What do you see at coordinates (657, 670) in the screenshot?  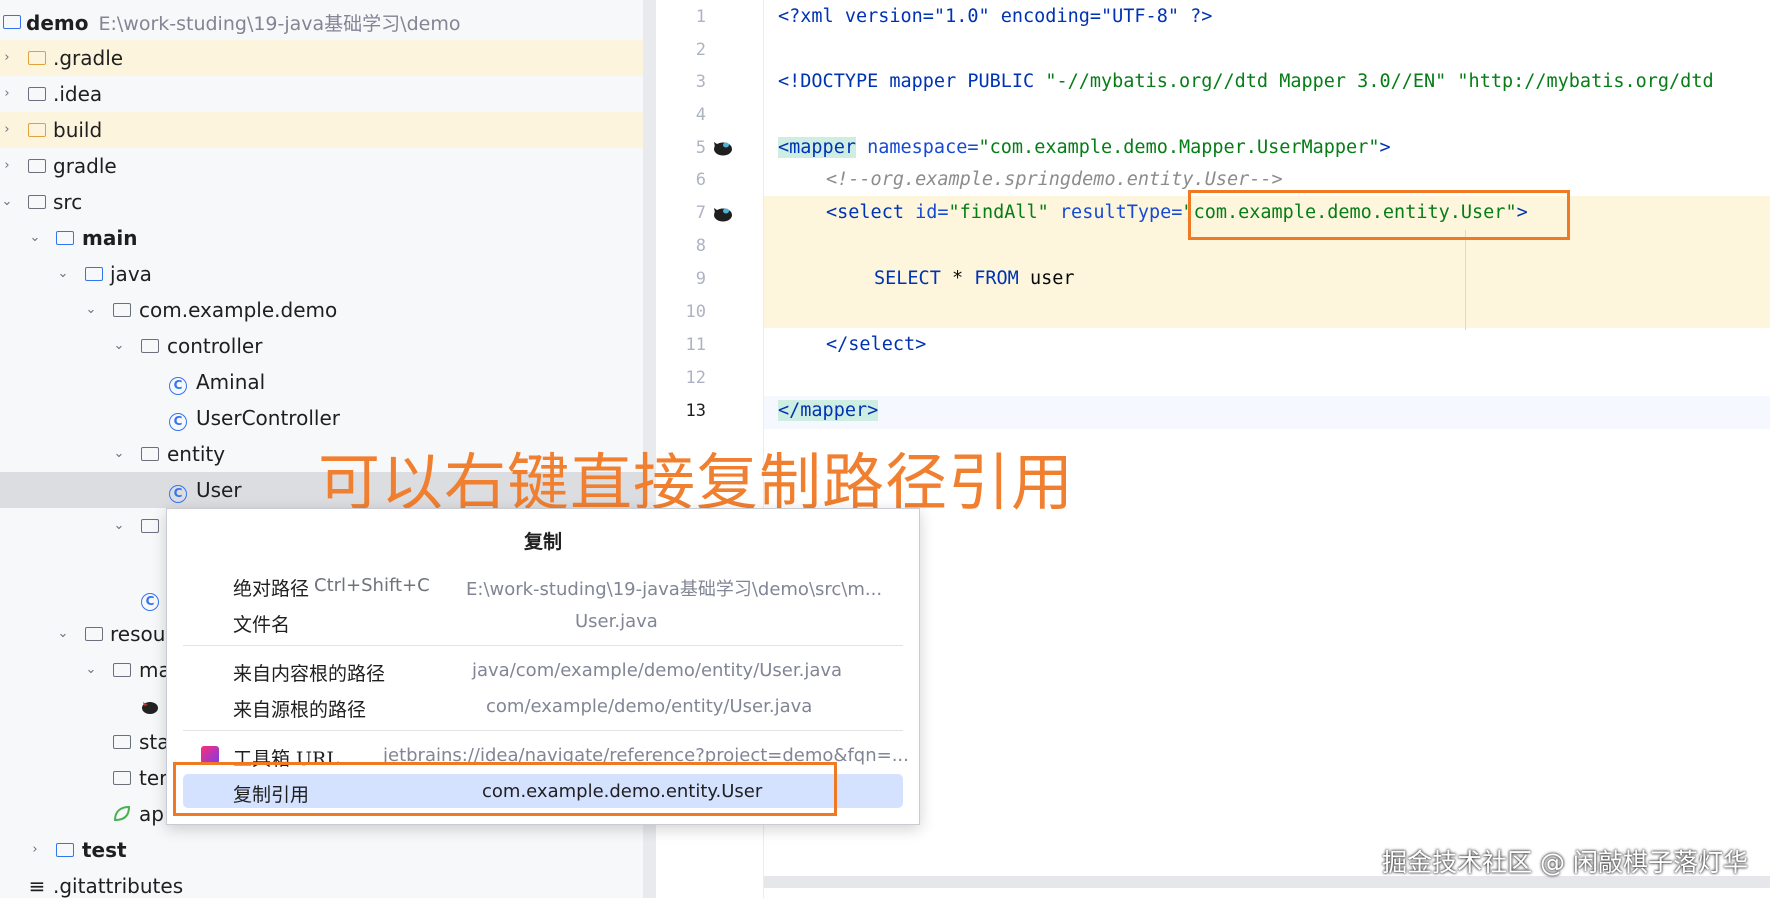 I see `menu-item-value: java/com/example/demo/entity/User.java` at bounding box center [657, 670].